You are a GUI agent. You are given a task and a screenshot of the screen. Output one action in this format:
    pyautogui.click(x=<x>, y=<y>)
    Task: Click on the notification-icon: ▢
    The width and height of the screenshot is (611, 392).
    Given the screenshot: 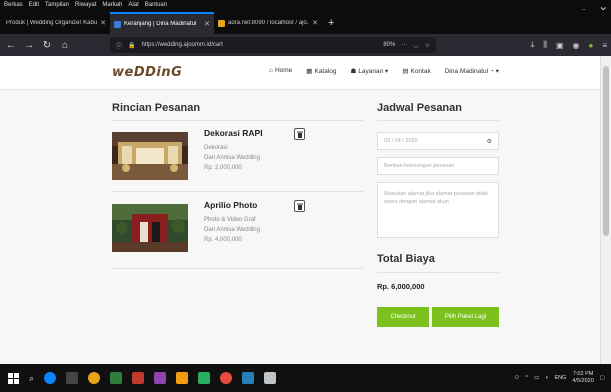 What is the action you would take?
    pyautogui.click(x=602, y=378)
    